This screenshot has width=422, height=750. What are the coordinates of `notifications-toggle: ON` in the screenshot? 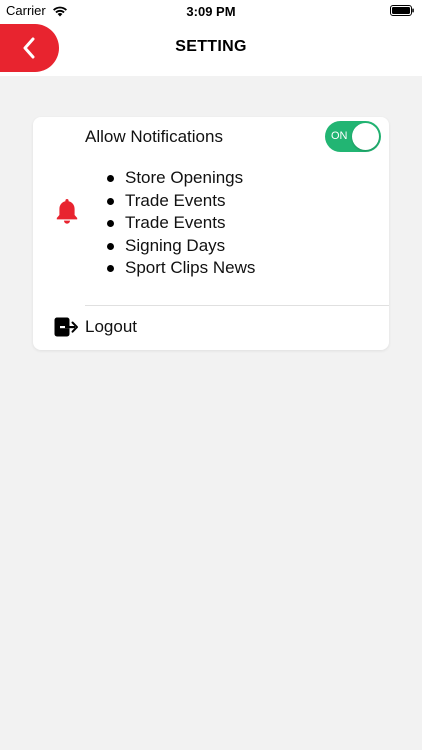 It's located at (353, 136).